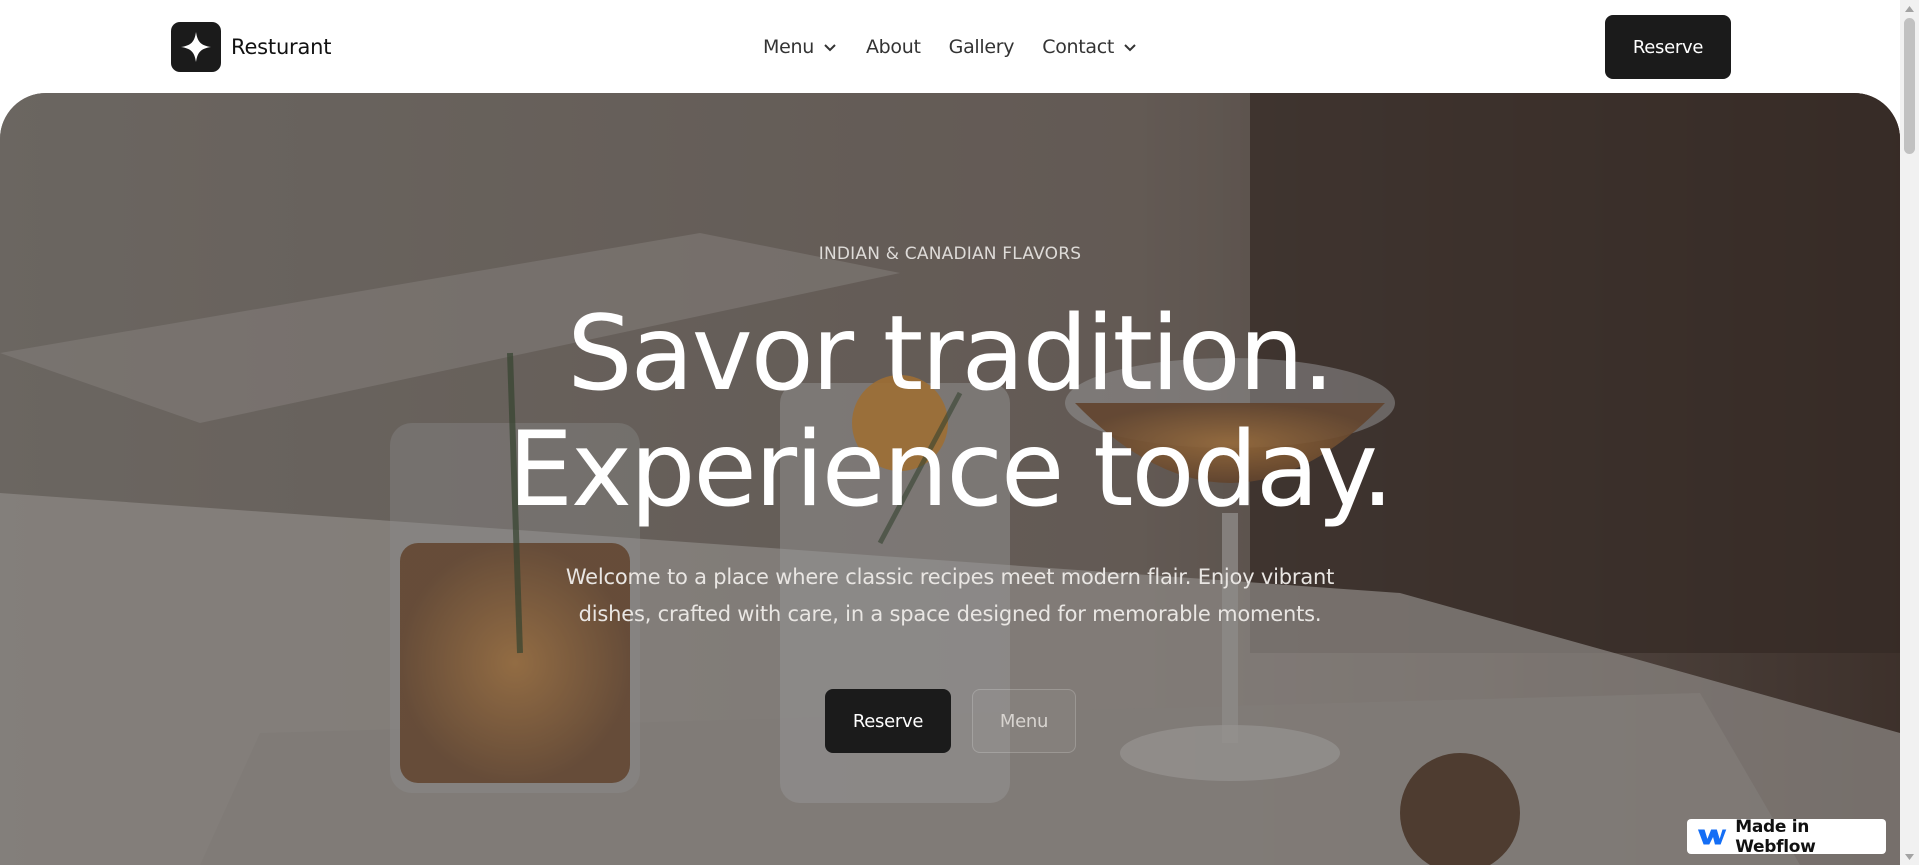 The width and height of the screenshot is (1919, 865). I want to click on badge-label: Made in Webflow, so click(1775, 836).